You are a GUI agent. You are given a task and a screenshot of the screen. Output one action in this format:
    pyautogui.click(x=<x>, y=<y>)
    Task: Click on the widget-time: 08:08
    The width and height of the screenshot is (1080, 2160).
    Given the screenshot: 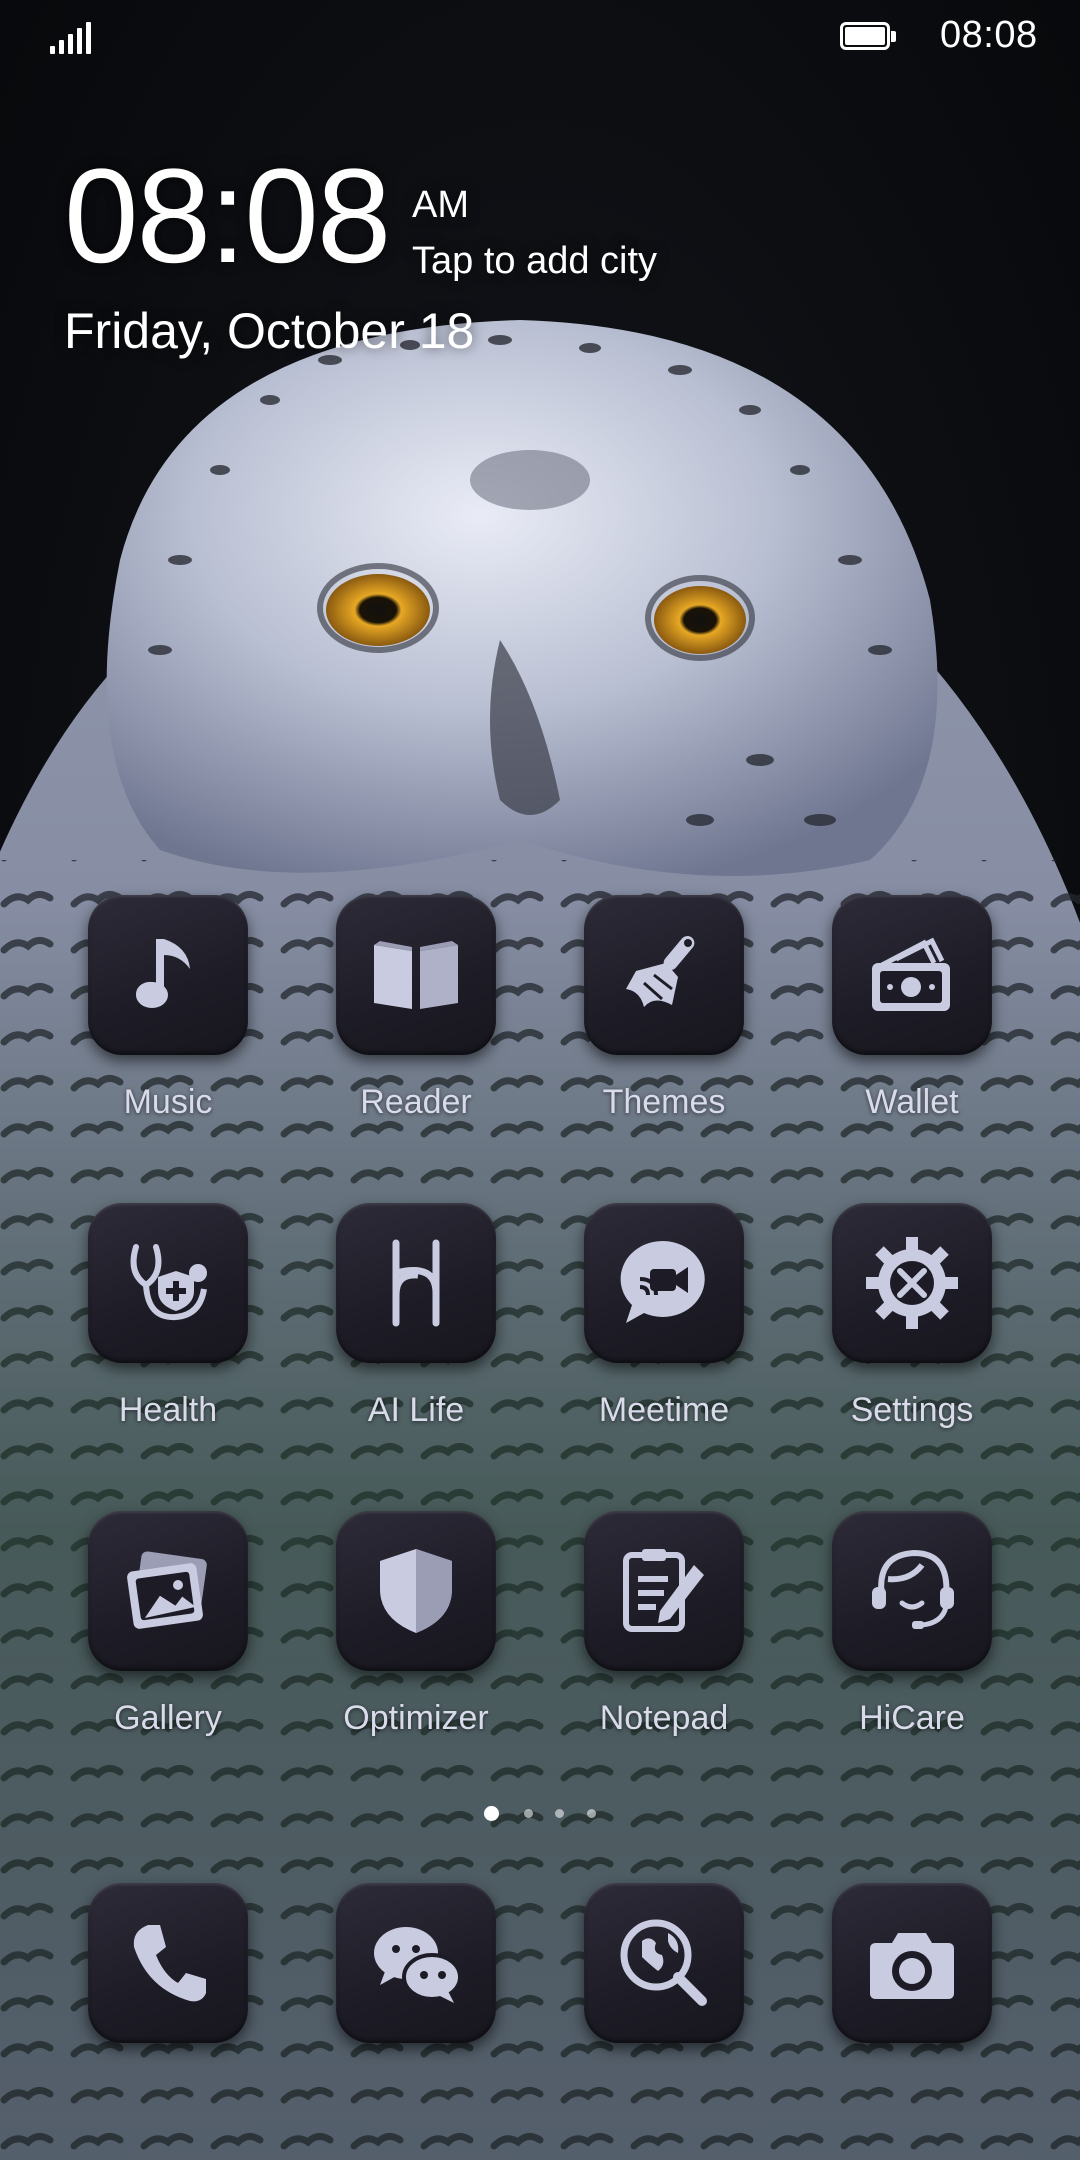 What is the action you would take?
    pyautogui.click(x=227, y=217)
    